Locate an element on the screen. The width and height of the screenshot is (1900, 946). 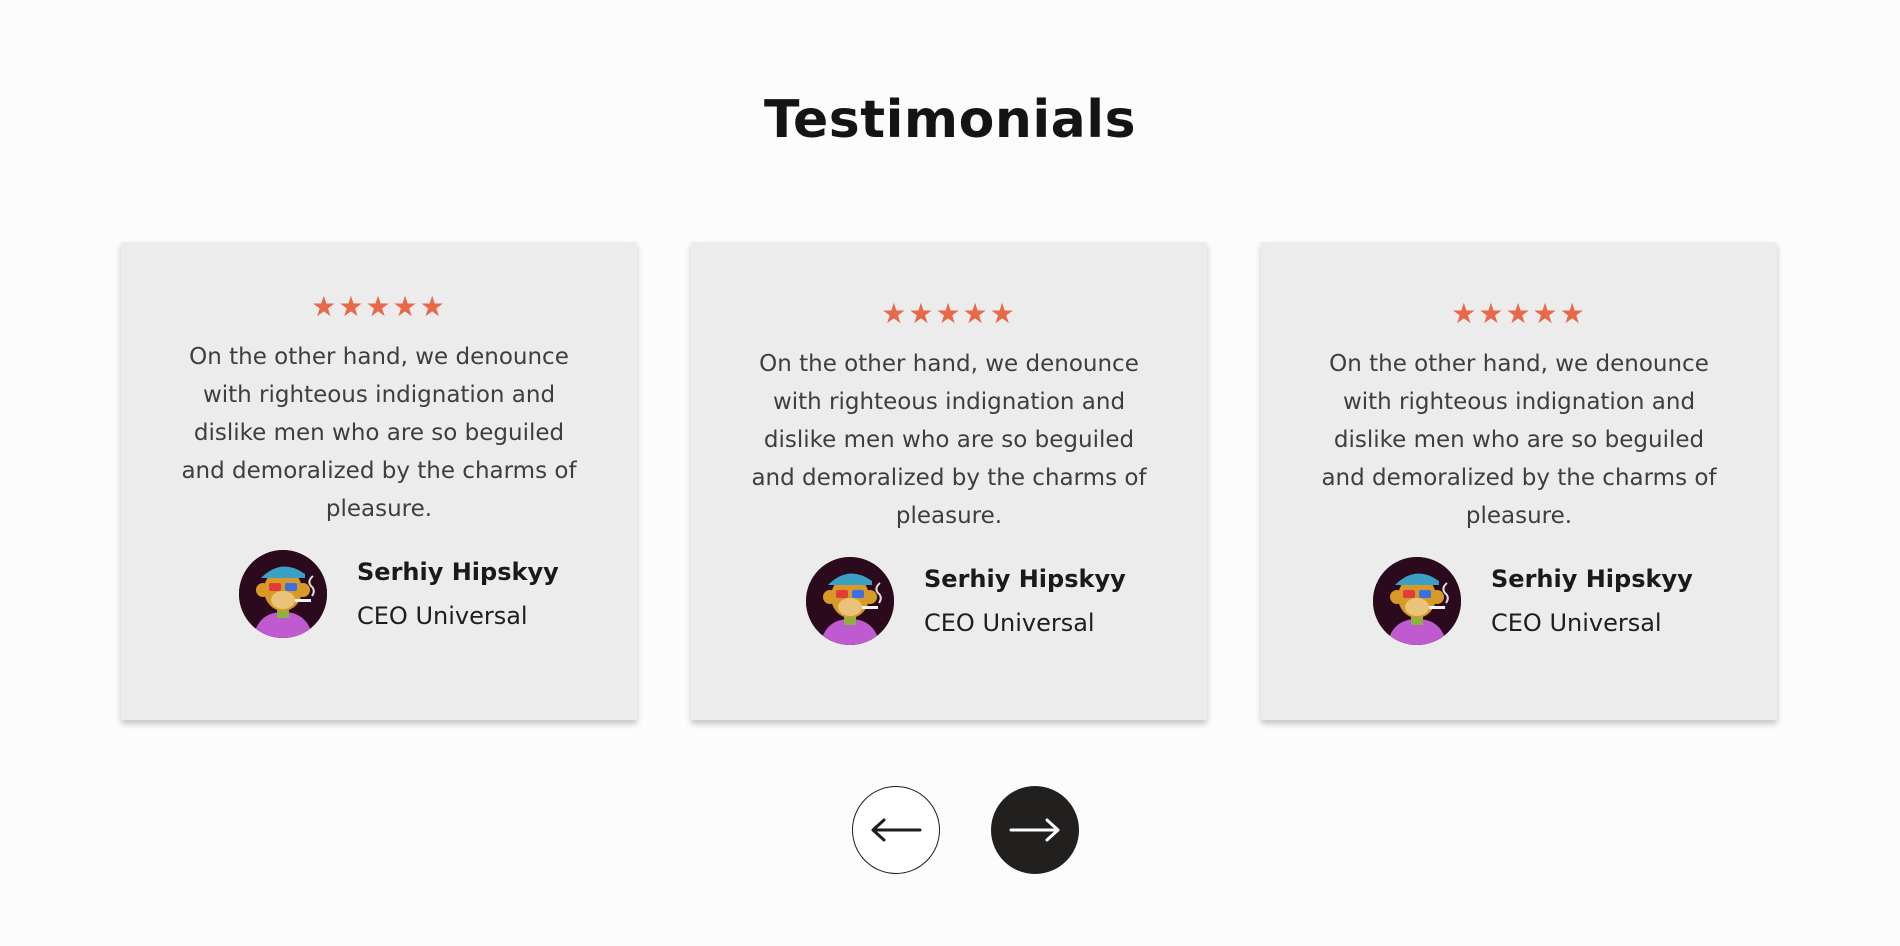
prev-button is located at coordinates (896, 830).